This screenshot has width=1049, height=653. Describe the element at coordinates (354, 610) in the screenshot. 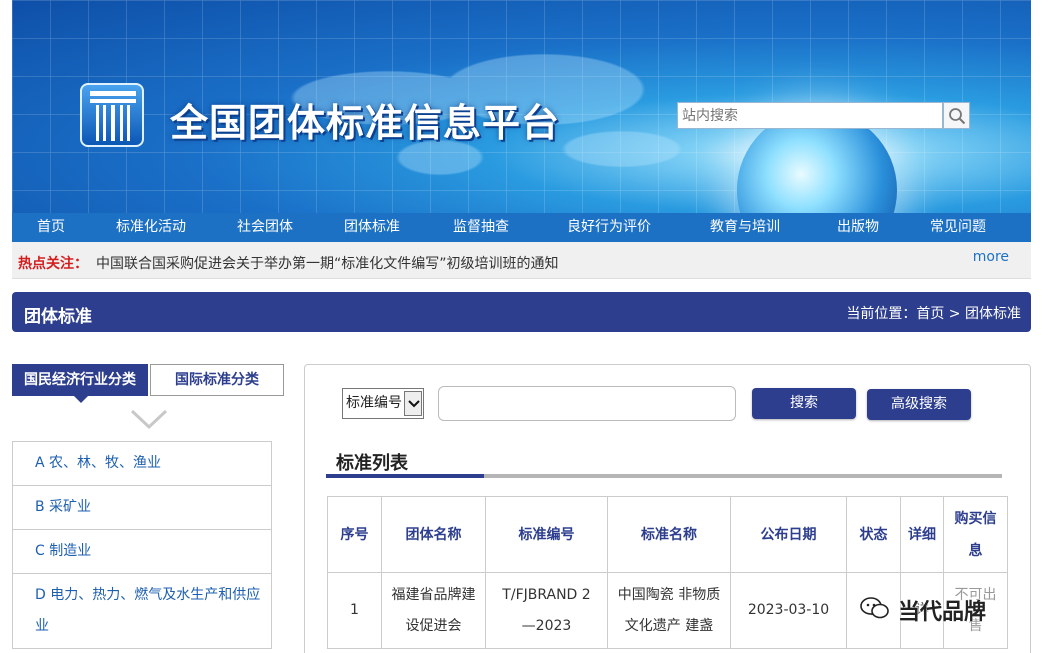

I see `cell-index: 1` at that location.